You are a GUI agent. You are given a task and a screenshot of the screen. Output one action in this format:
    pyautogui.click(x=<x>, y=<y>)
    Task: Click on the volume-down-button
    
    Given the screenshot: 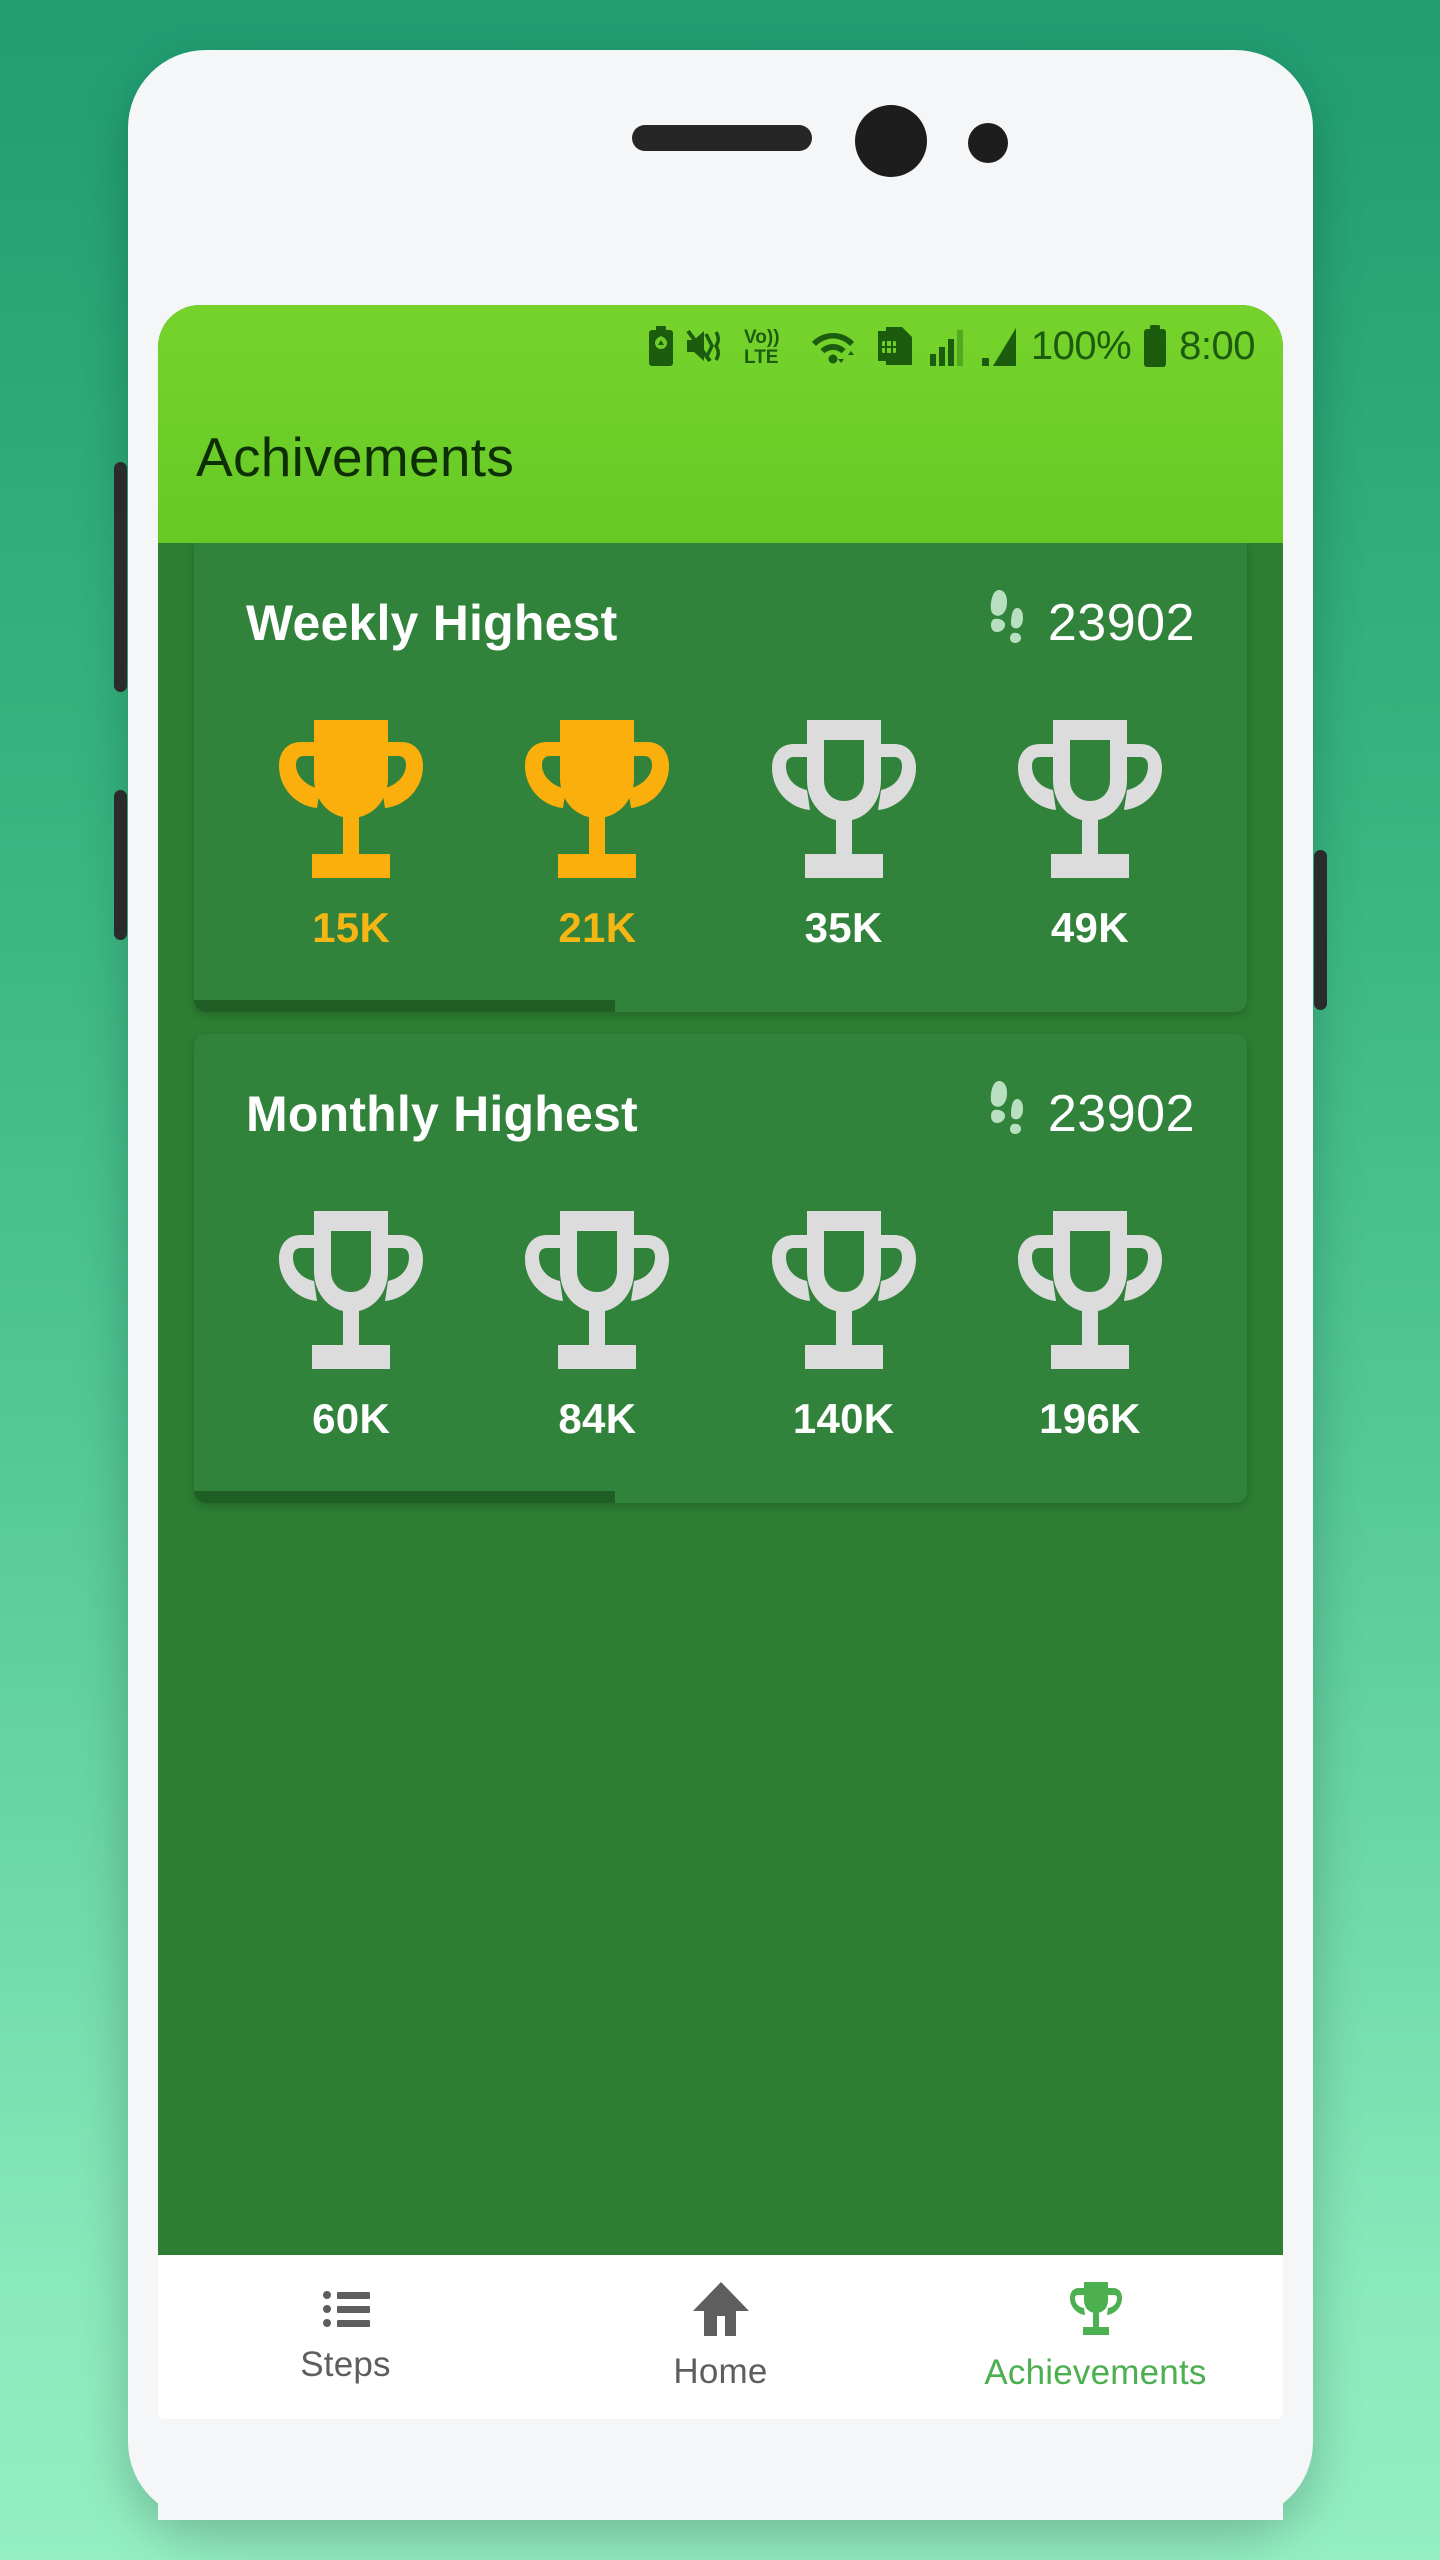 What is the action you would take?
    pyautogui.click(x=120, y=865)
    